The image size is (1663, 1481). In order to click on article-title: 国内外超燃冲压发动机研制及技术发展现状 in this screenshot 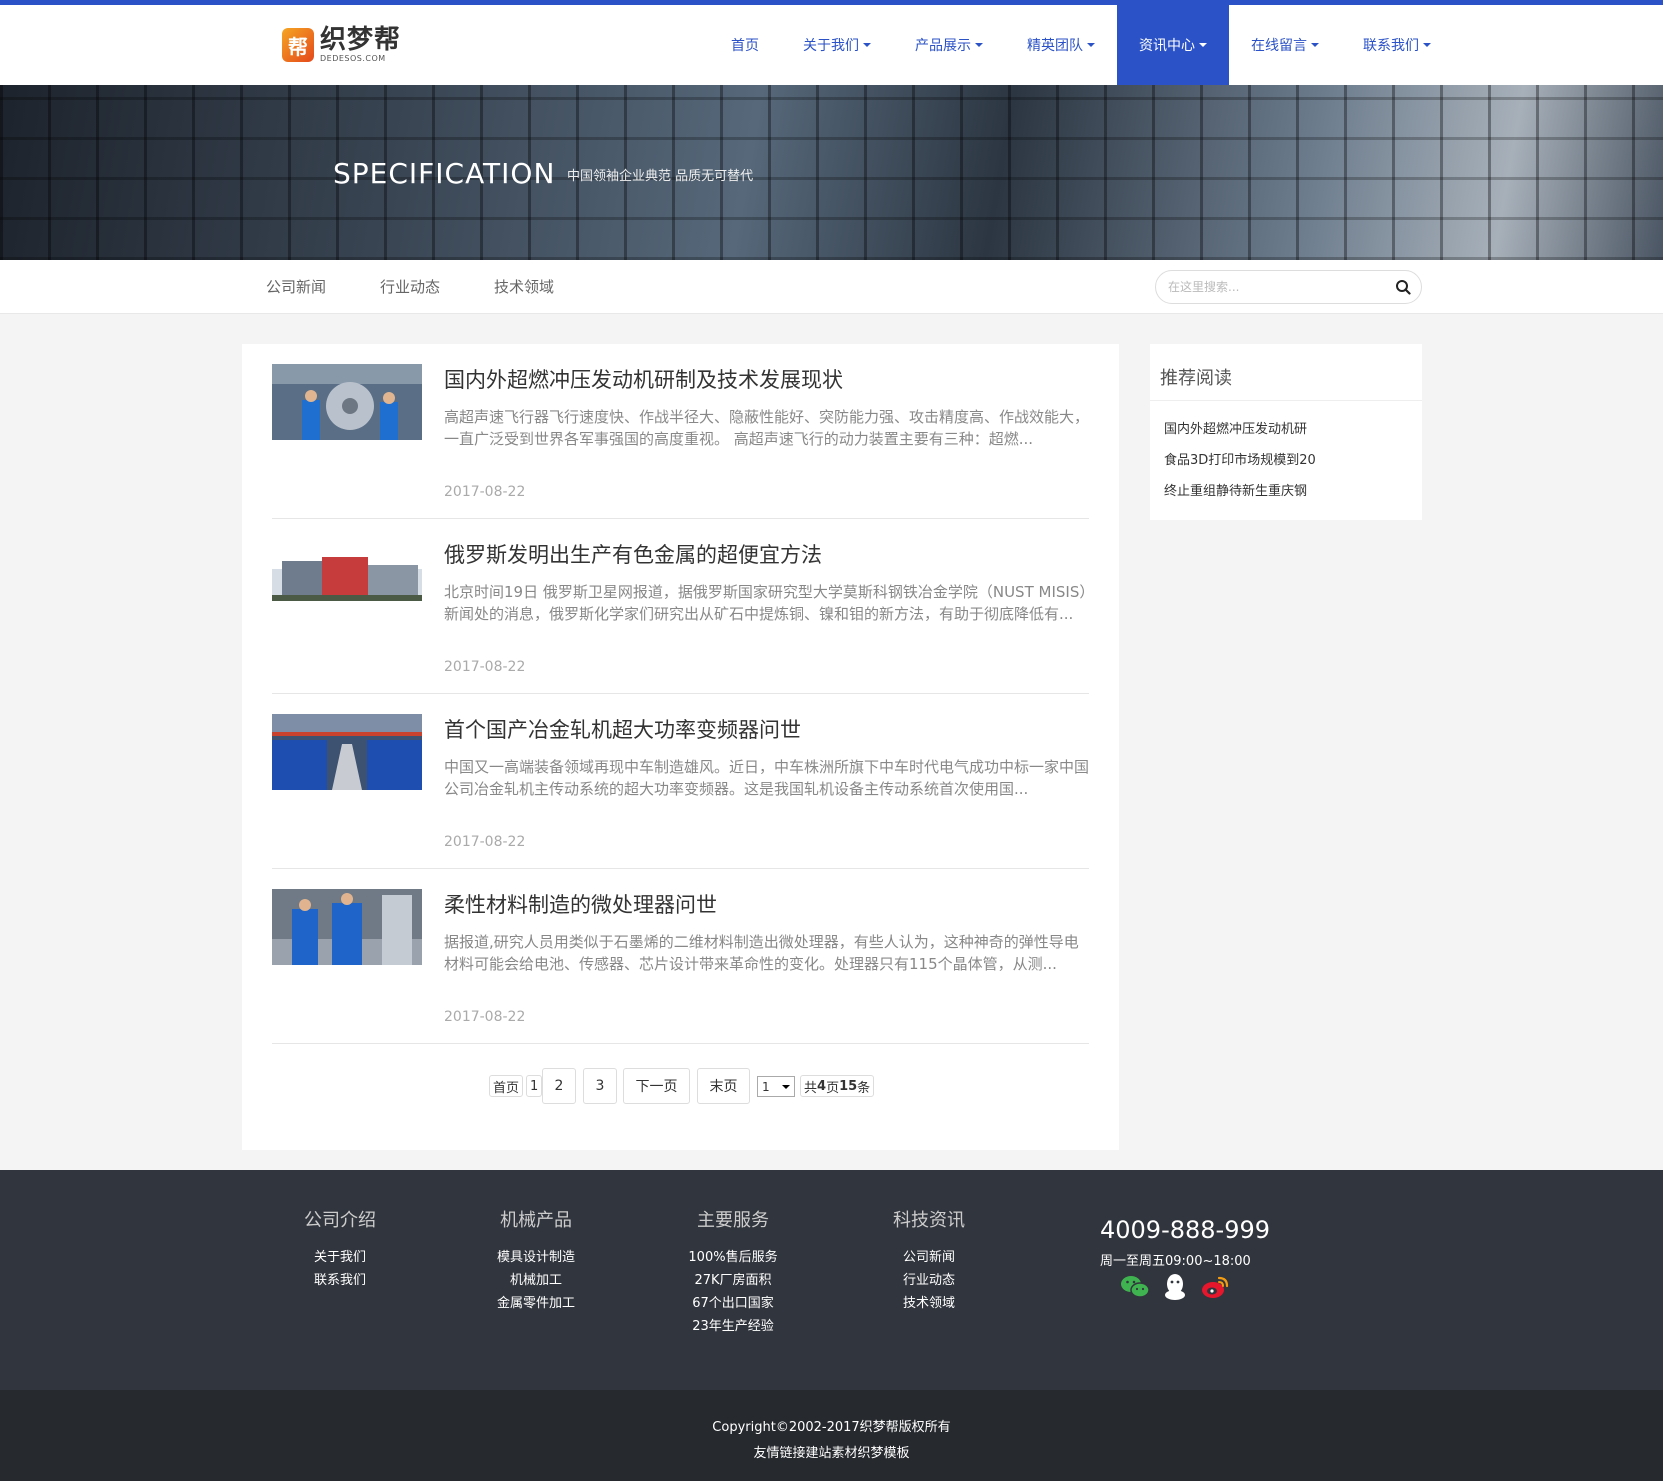, I will do `click(643, 379)`.